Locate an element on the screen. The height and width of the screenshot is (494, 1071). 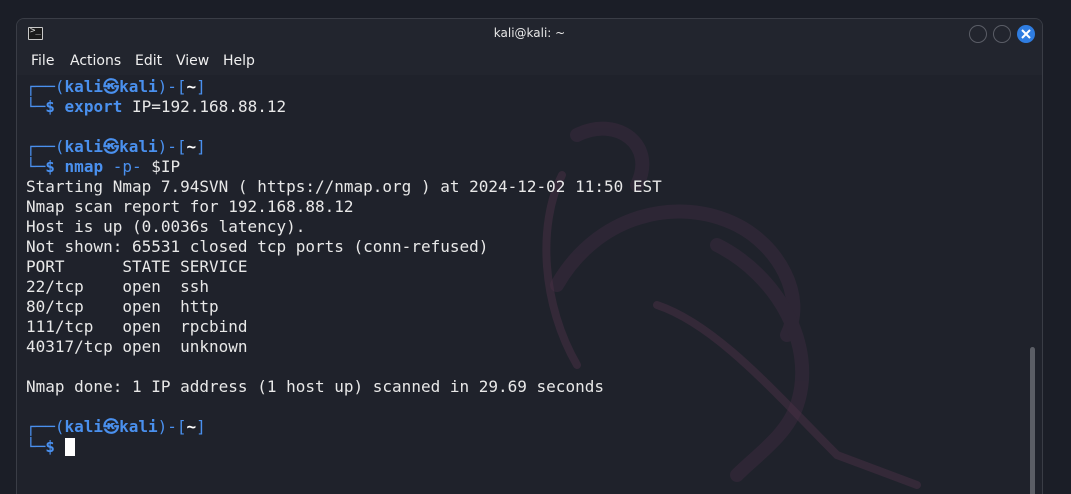
scrollbar is located at coordinates (1032, 420).